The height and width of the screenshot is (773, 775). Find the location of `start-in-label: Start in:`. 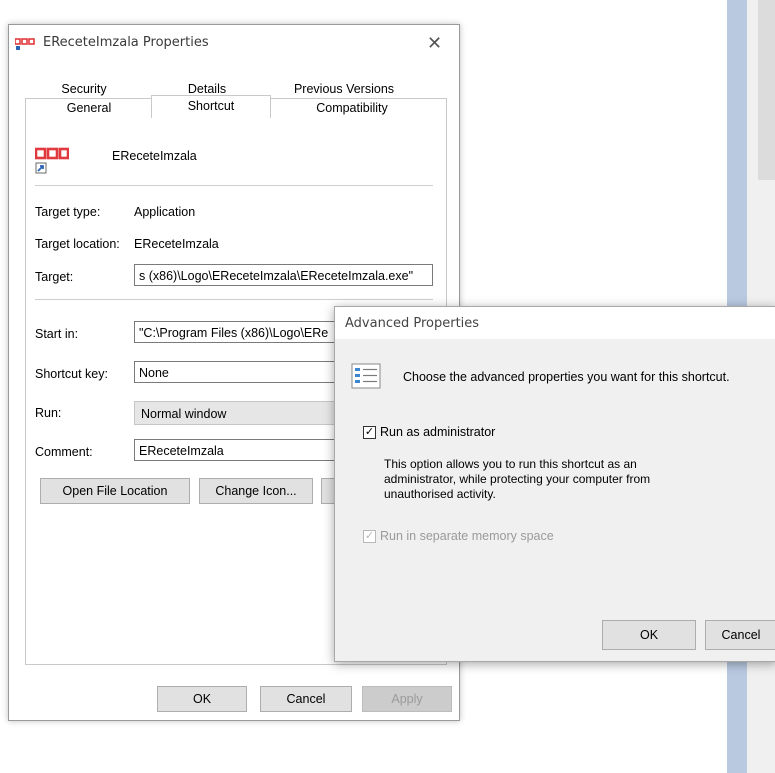

start-in-label: Start in: is located at coordinates (57, 334).